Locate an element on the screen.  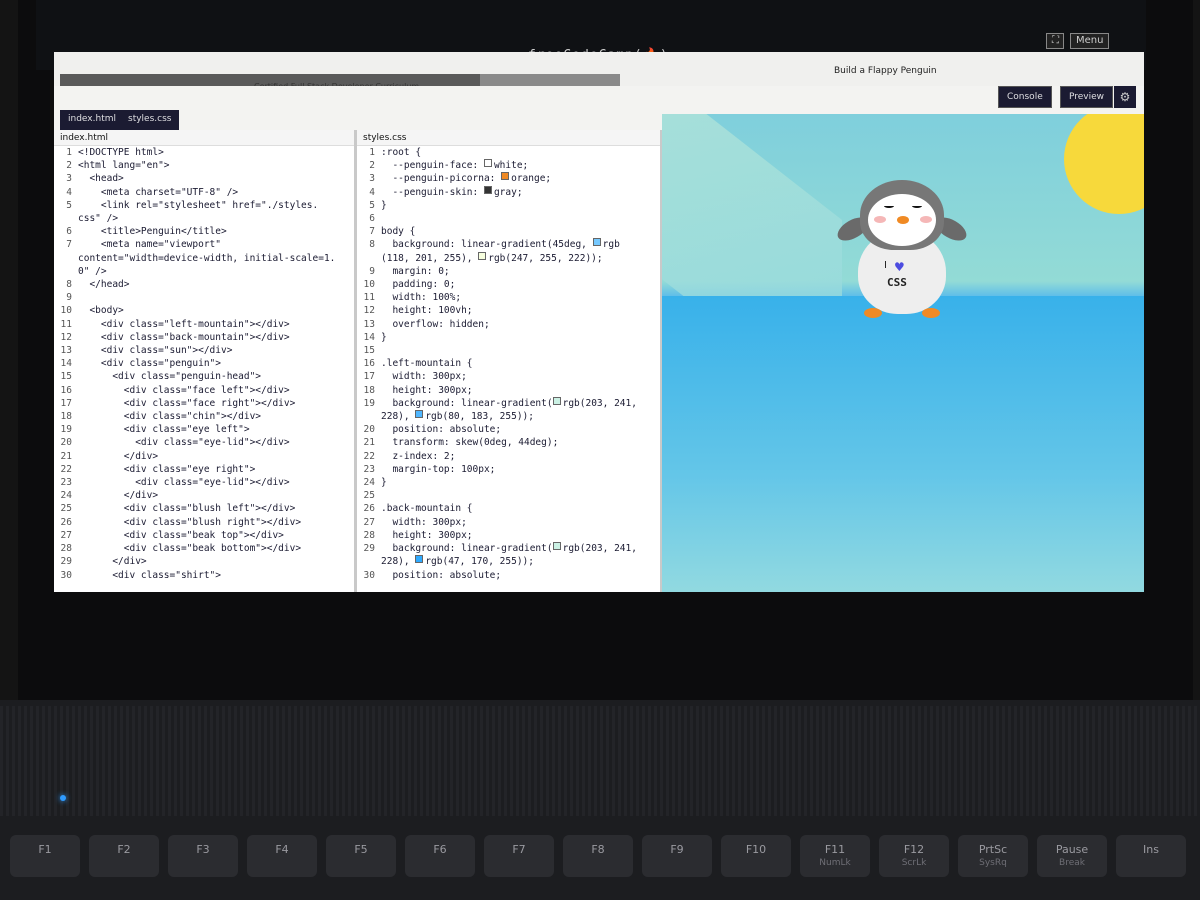
css-code-line: 9 margin: 0; is located at coordinates (508, 271).